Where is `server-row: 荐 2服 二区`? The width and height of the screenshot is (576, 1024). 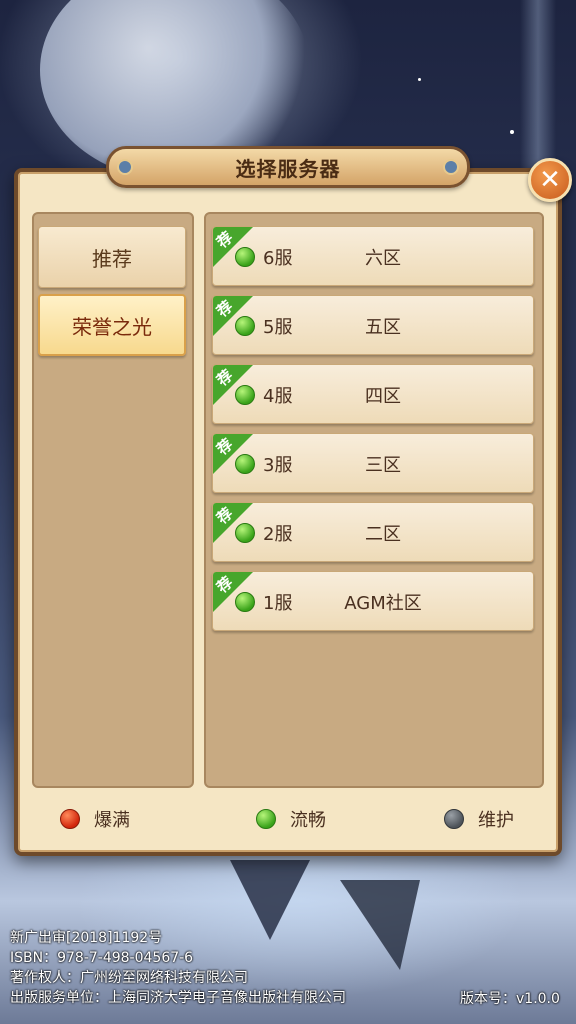
server-row: 荐 2服 二区 is located at coordinates (373, 532).